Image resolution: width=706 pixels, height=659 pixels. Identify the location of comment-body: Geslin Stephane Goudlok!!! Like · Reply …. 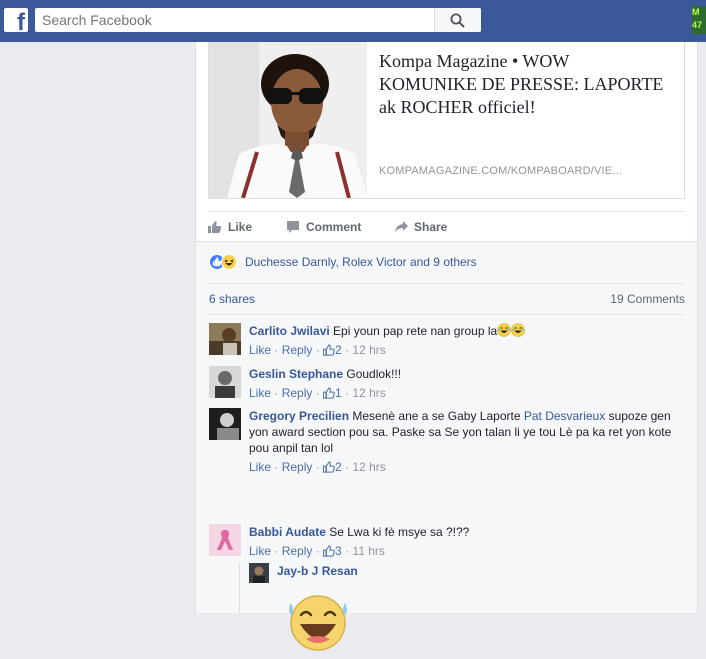
(467, 383).